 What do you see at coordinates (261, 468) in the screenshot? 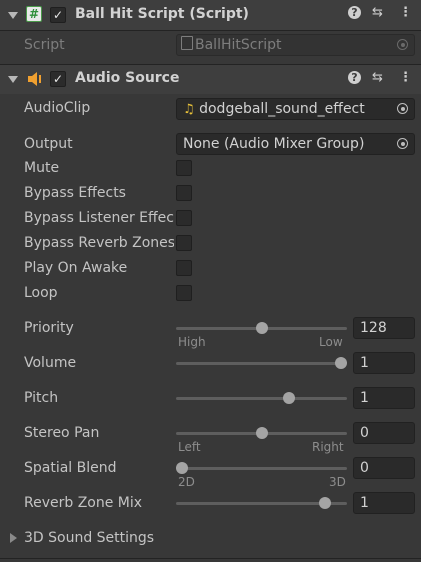
I see `spatial-blend-slider-track` at bounding box center [261, 468].